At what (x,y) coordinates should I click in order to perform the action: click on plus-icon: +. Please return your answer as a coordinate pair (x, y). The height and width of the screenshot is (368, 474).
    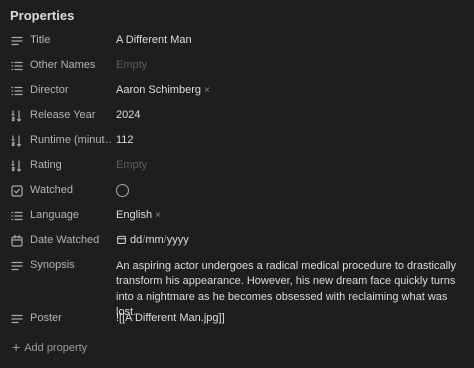
    Looking at the image, I should click on (16, 347).